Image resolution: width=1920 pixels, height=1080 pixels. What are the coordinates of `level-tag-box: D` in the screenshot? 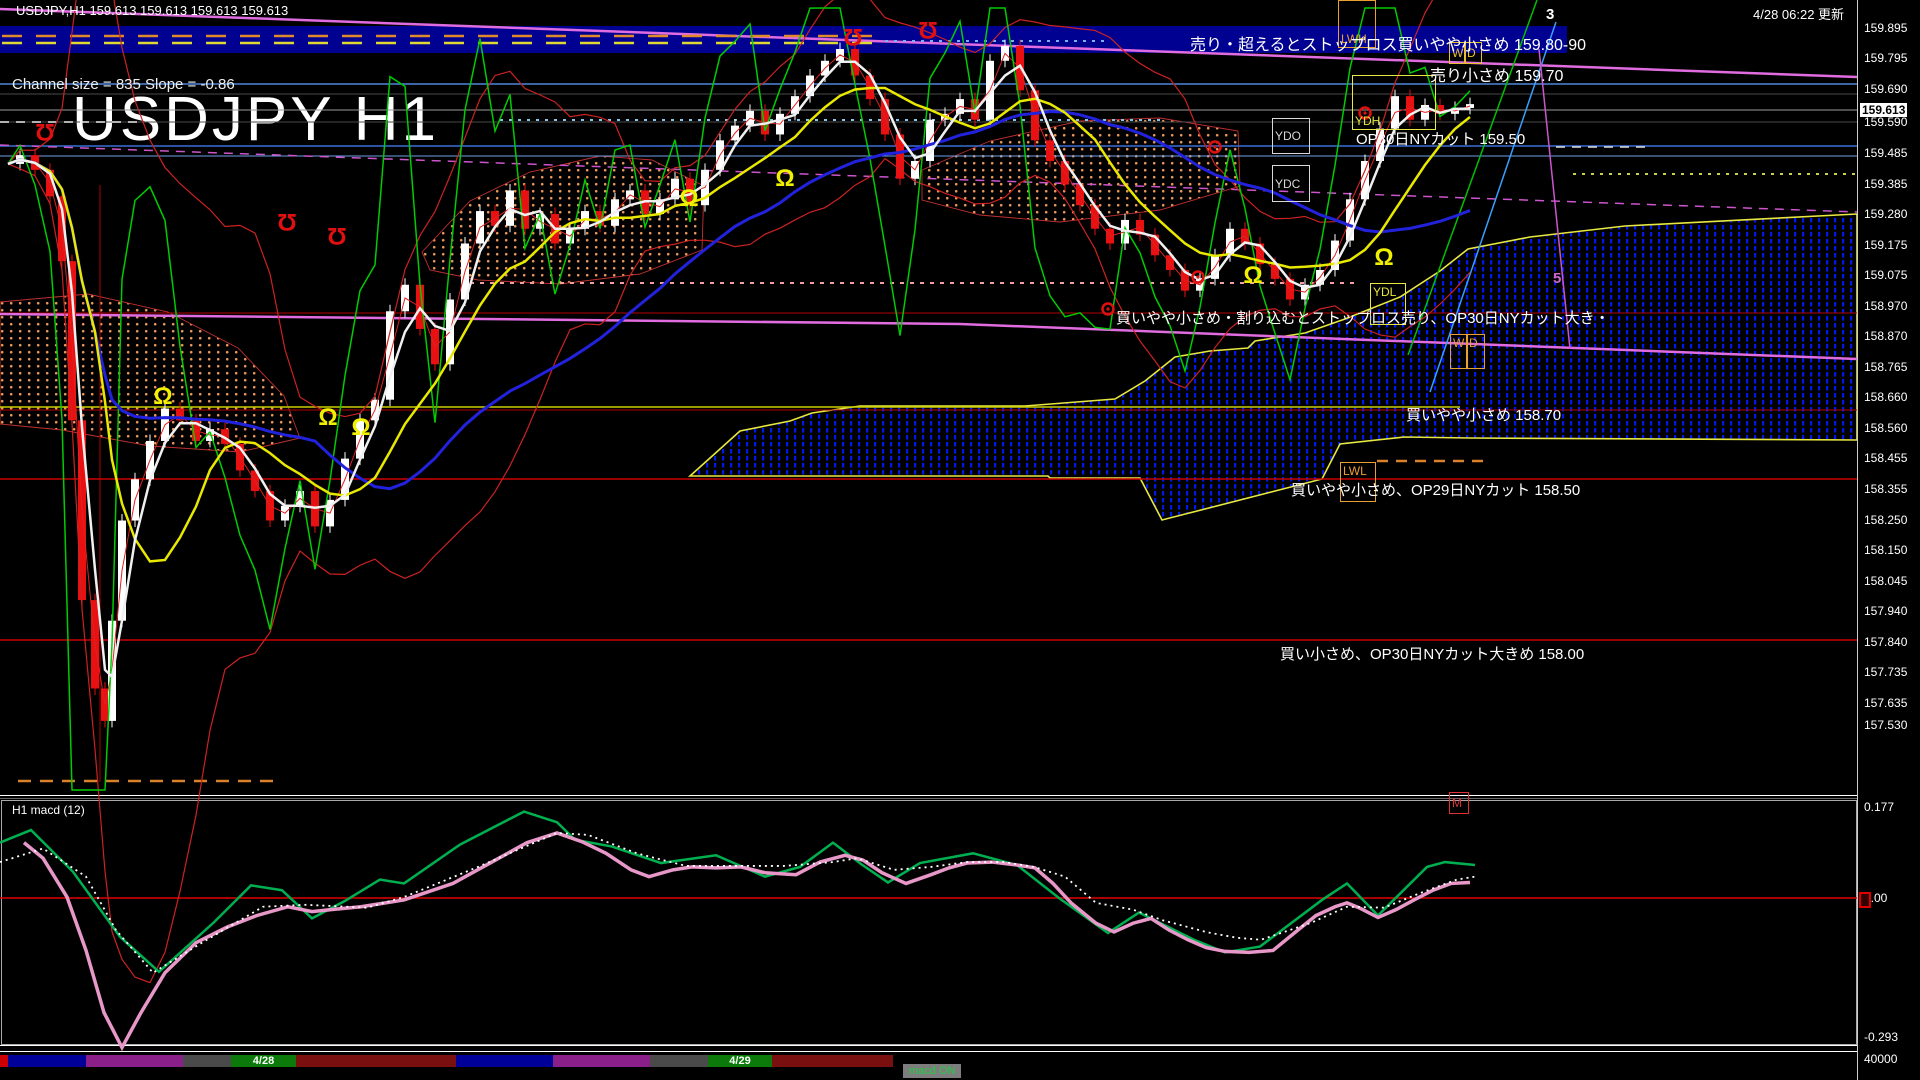 It's located at (1475, 351).